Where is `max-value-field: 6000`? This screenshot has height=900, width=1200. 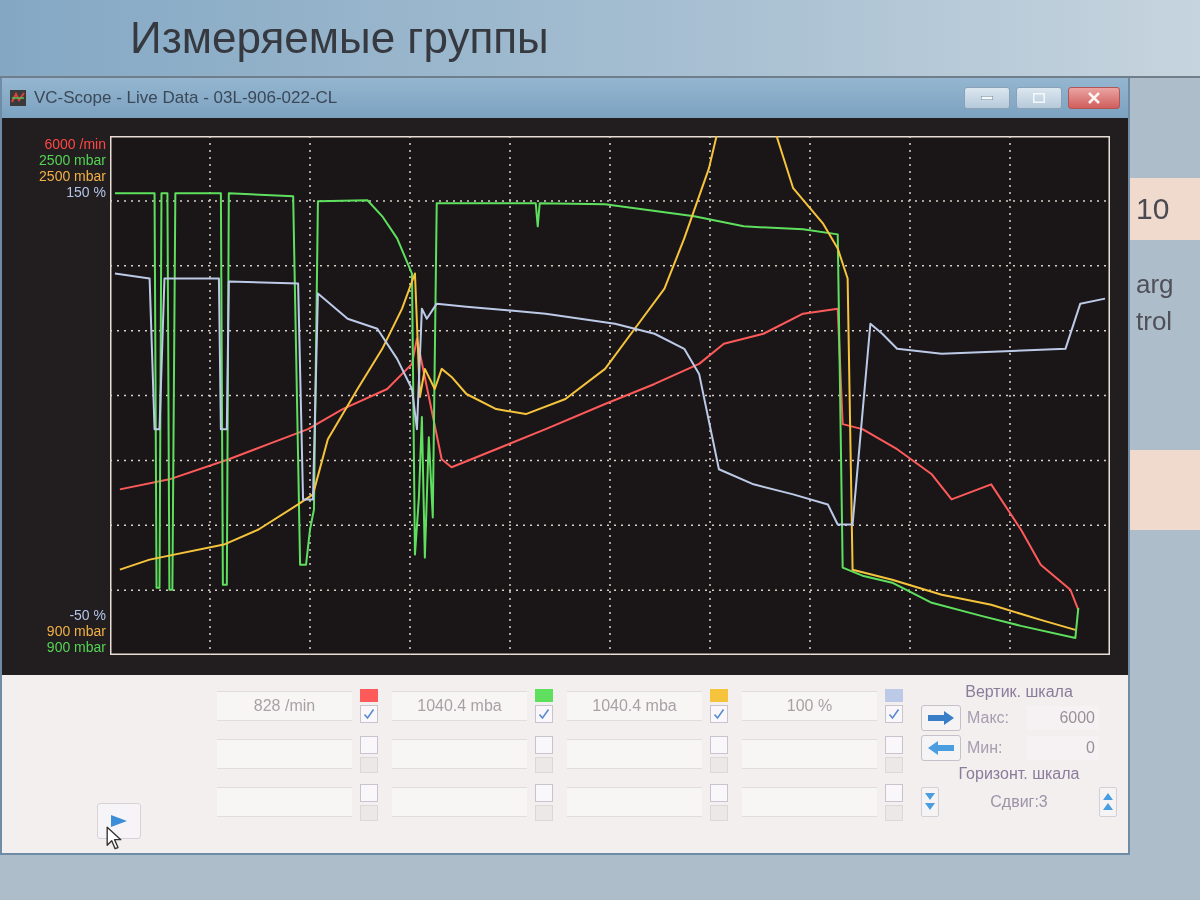
max-value-field: 6000 is located at coordinates (1063, 718).